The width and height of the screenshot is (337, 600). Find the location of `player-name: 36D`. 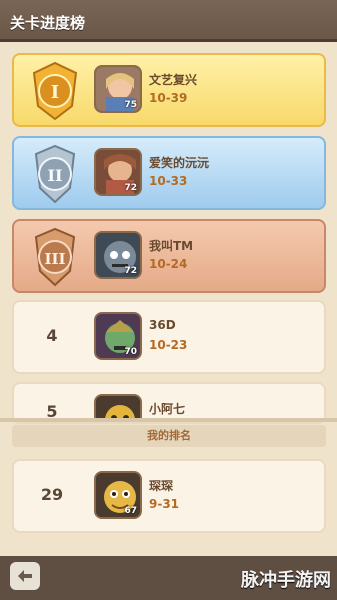

player-name: 36D is located at coordinates (162, 325).